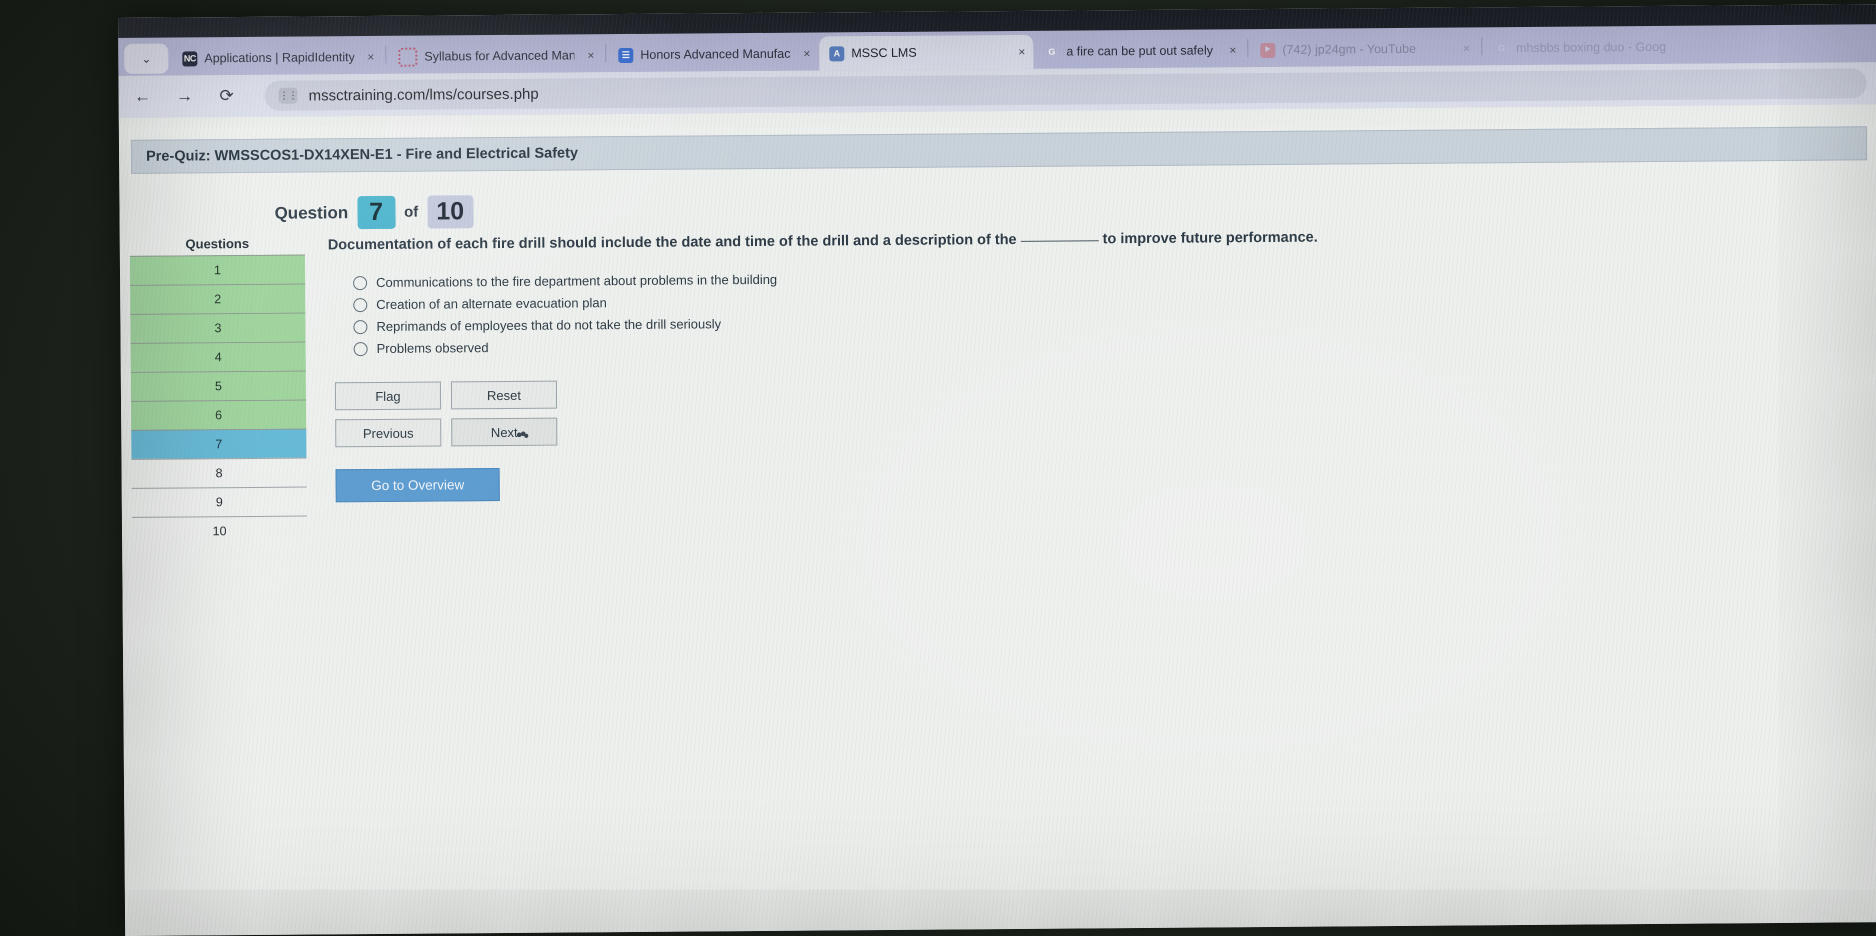 The height and width of the screenshot is (936, 1876). I want to click on flag-button: Flag, so click(388, 396).